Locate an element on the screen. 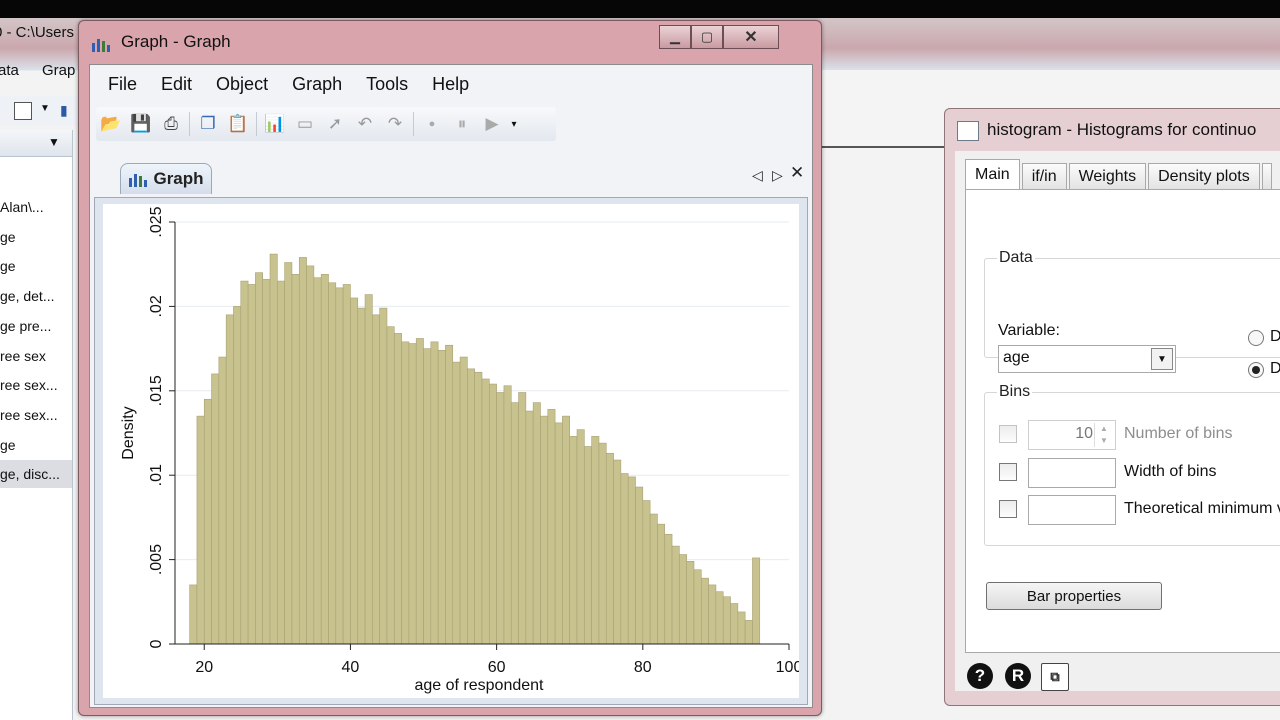  menu-graph: Graph is located at coordinates (317, 84).